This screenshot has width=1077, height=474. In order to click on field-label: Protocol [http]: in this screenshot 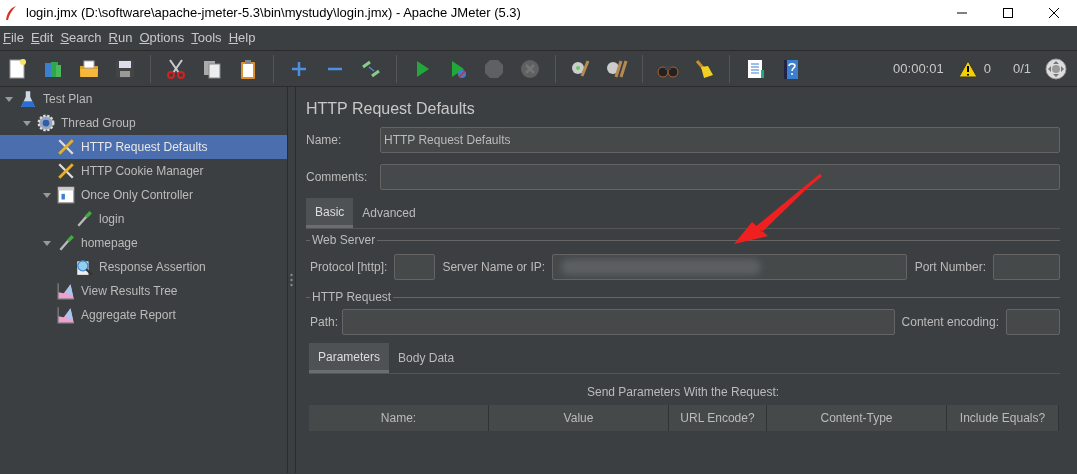, I will do `click(349, 267)`.